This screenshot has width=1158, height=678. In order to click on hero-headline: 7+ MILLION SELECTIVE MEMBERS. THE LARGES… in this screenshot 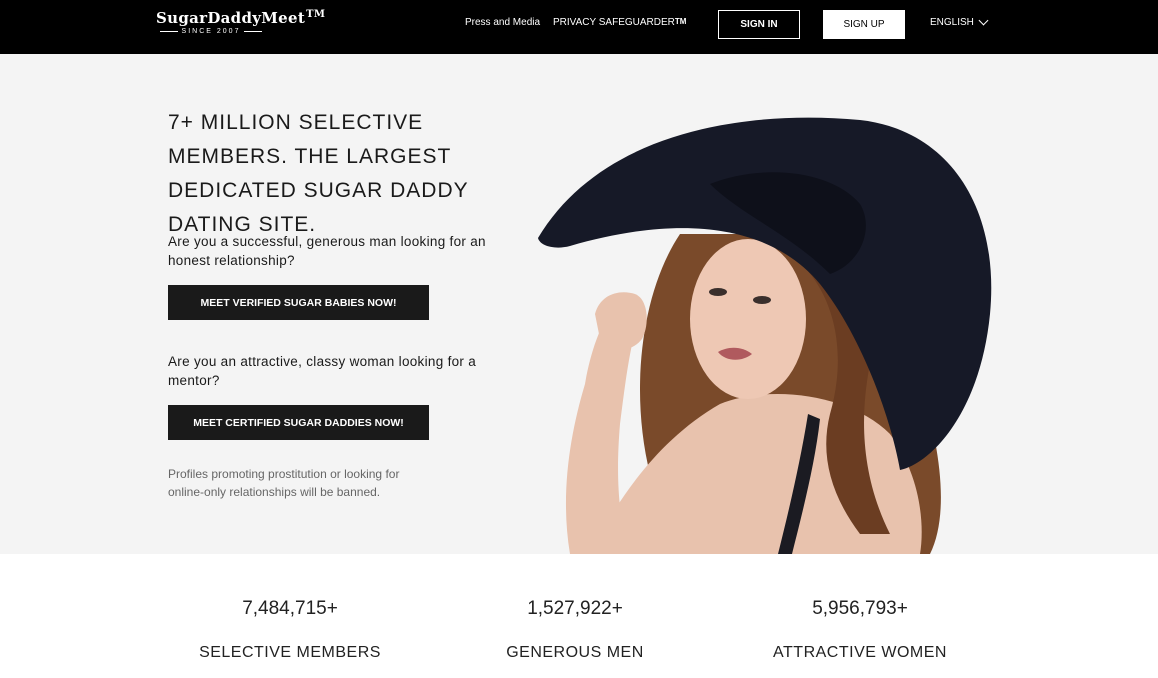, I will do `click(318, 173)`.